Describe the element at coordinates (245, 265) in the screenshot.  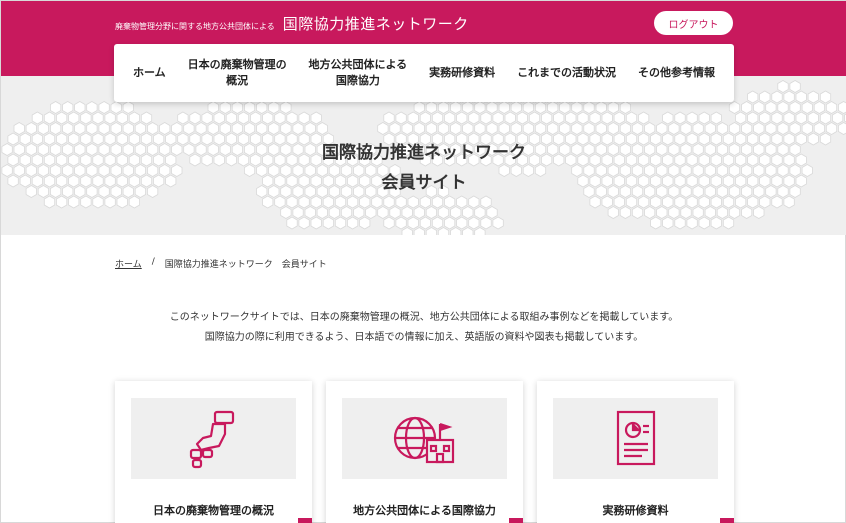
I see `breadcrumb-current: 国際協力推進ネットワーク 会員サイト` at that location.